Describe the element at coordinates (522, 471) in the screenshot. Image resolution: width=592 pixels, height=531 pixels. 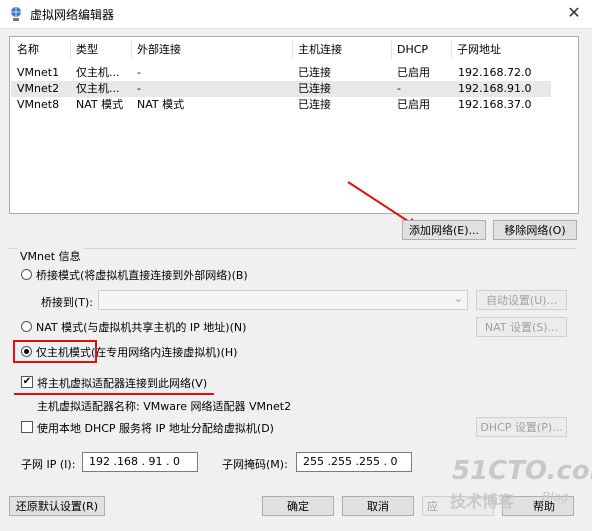
I see `watermark-site: 51CTO.com` at that location.